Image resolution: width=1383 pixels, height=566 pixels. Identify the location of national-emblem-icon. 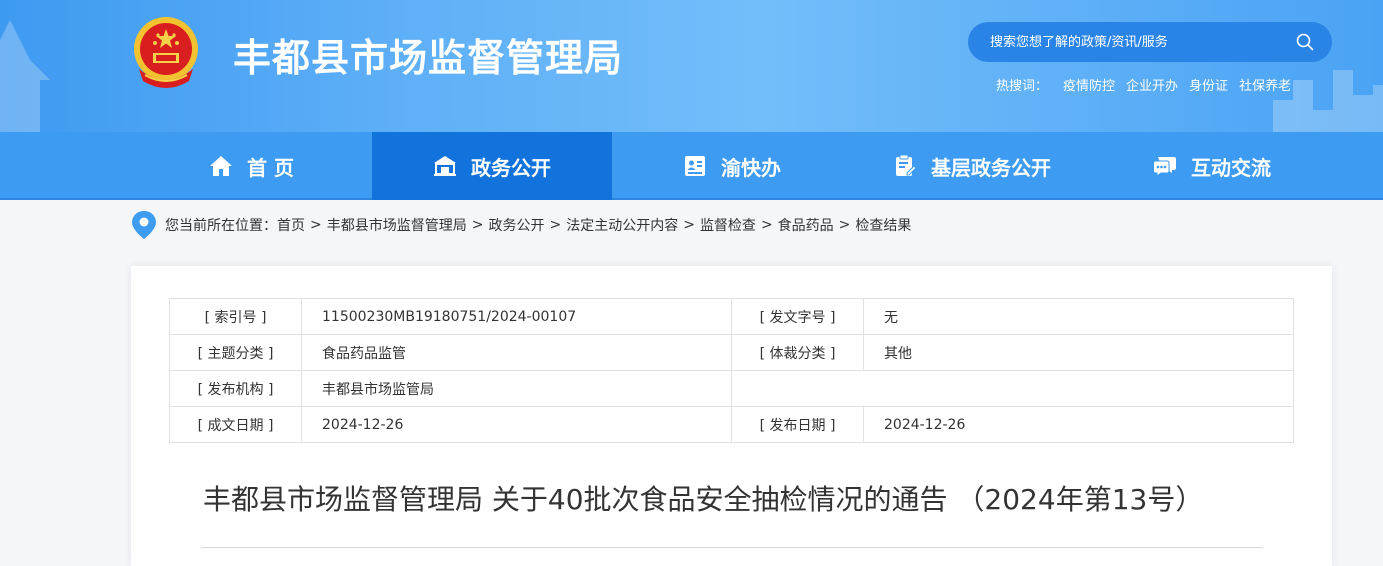
(166, 52).